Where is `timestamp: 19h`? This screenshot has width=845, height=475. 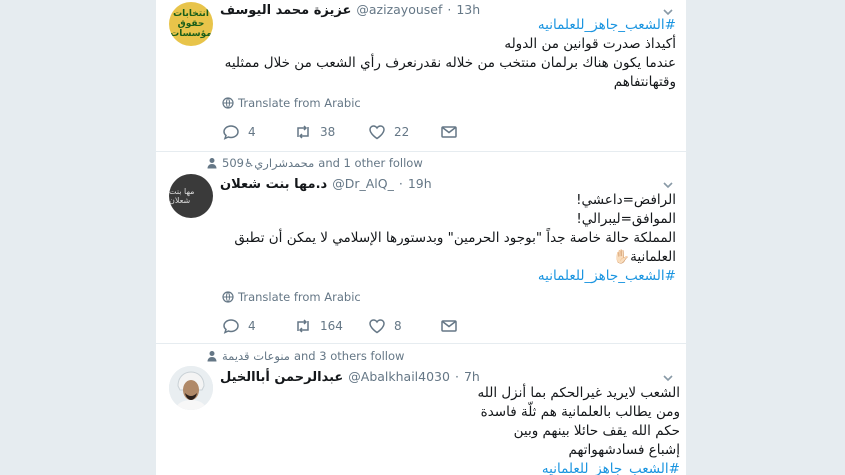 timestamp: 19h is located at coordinates (420, 183).